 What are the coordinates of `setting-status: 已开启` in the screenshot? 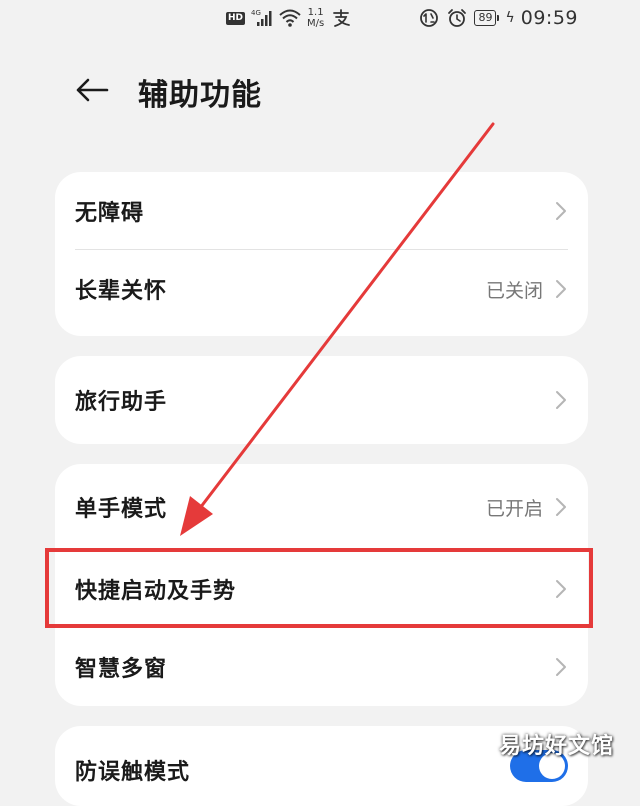 It's located at (514, 508).